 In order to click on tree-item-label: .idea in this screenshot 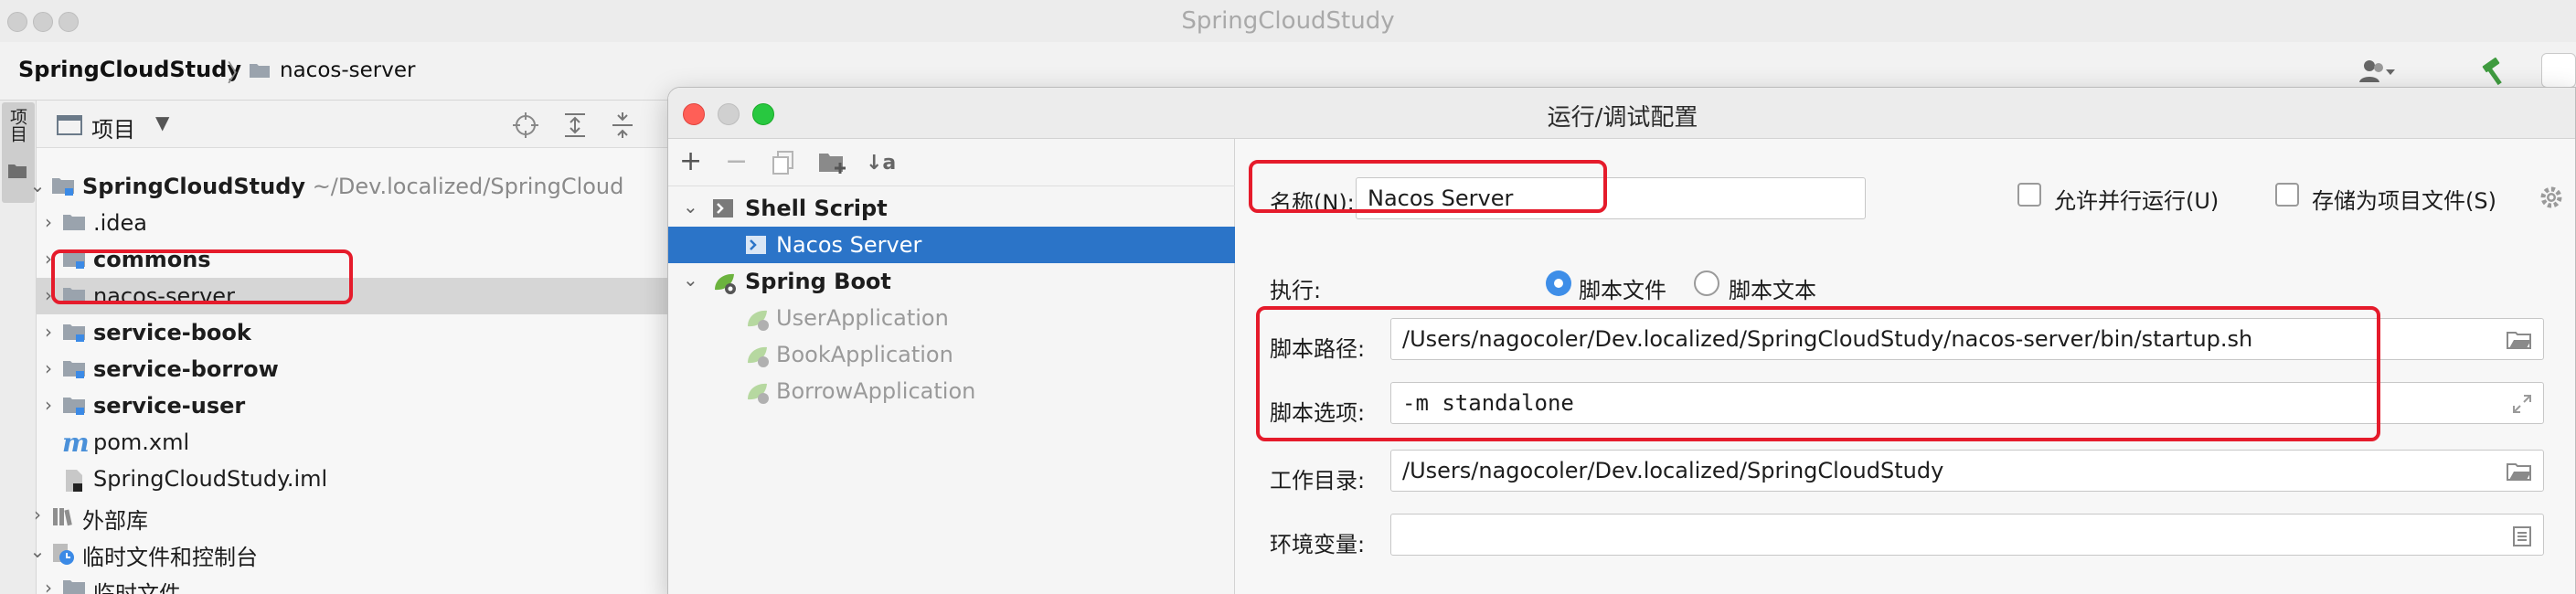, I will do `click(120, 223)`.